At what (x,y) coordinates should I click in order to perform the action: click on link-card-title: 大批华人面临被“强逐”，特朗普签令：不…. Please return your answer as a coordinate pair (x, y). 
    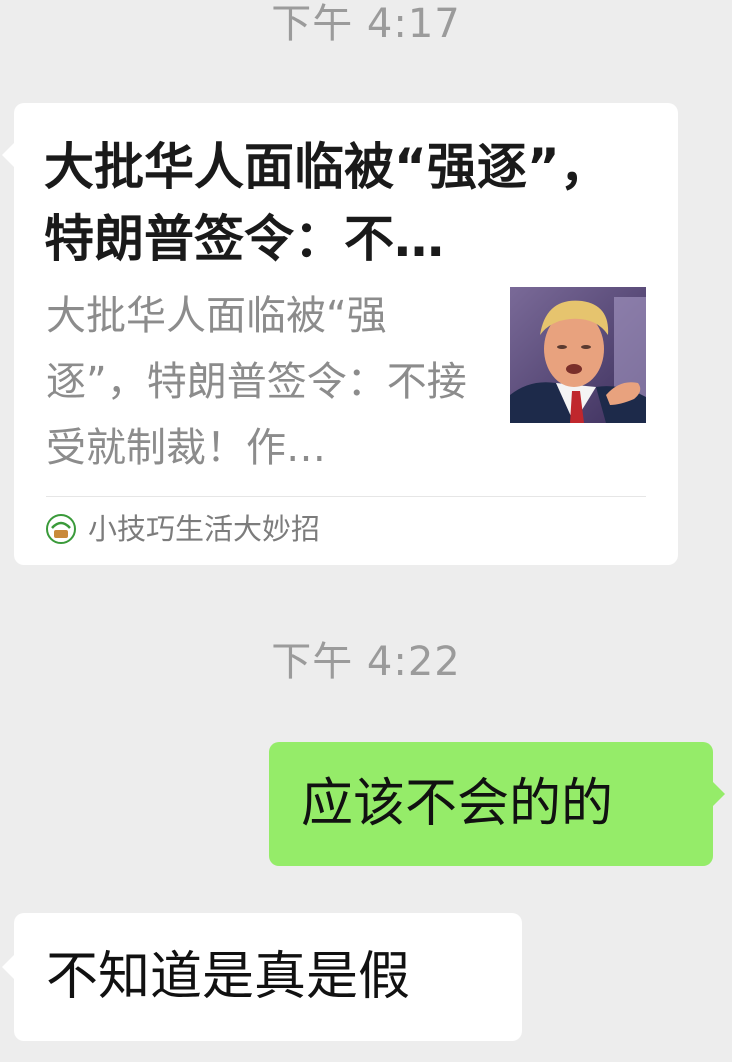
    Looking at the image, I should click on (327, 203).